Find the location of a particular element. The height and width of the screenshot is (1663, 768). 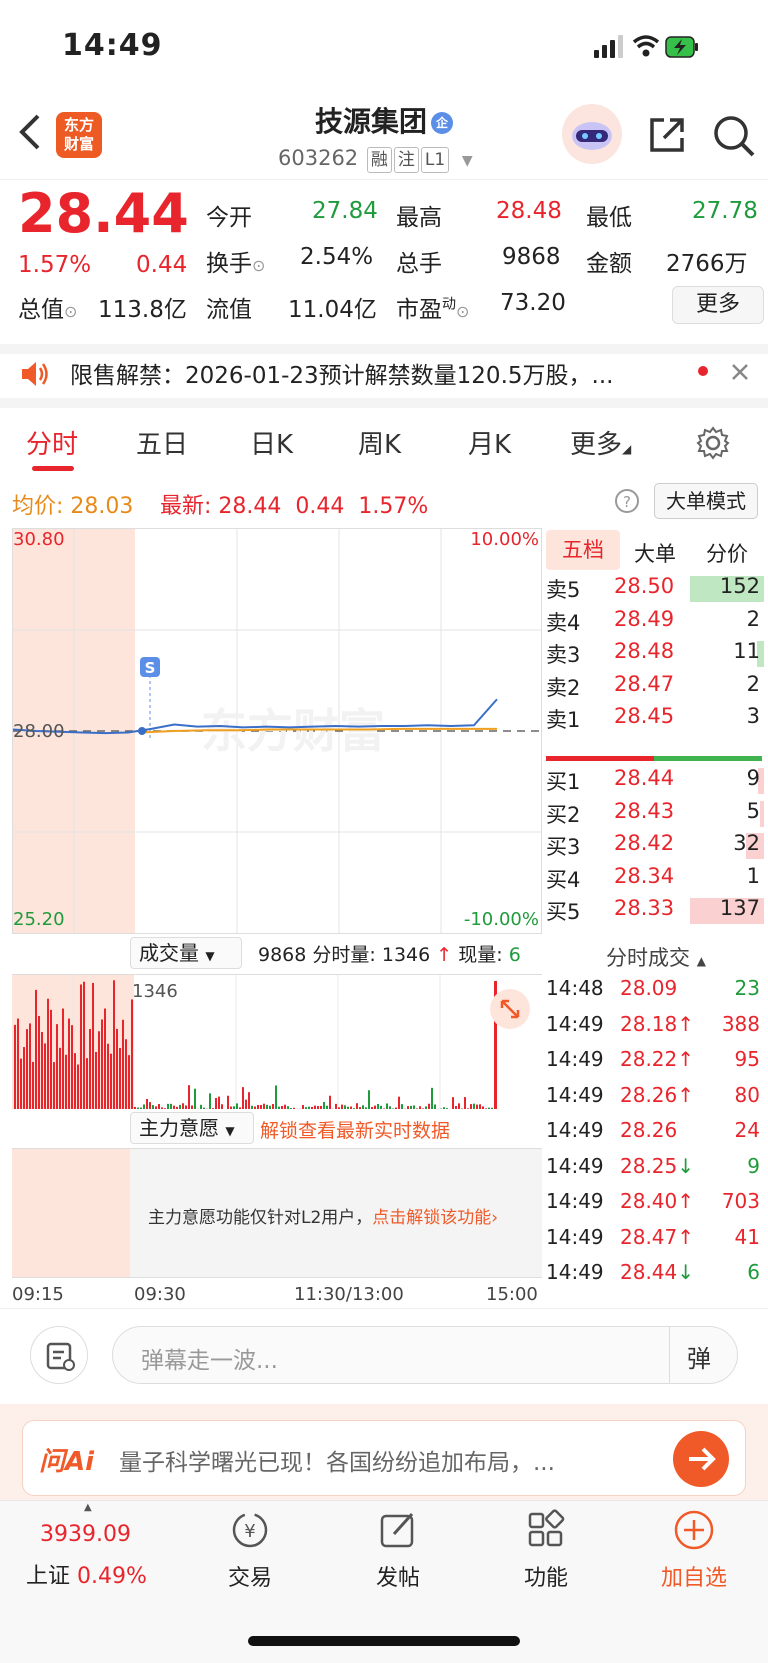

danmaku-list-button is located at coordinates (59, 1355).